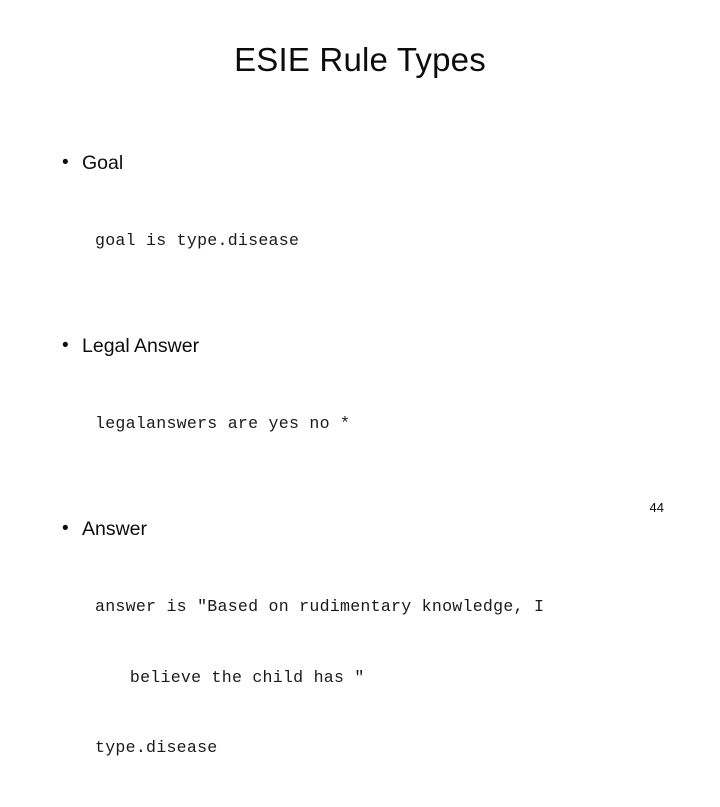  Describe the element at coordinates (141, 345) in the screenshot. I see `bullet-label-legal-answer: Legal Answer` at that location.